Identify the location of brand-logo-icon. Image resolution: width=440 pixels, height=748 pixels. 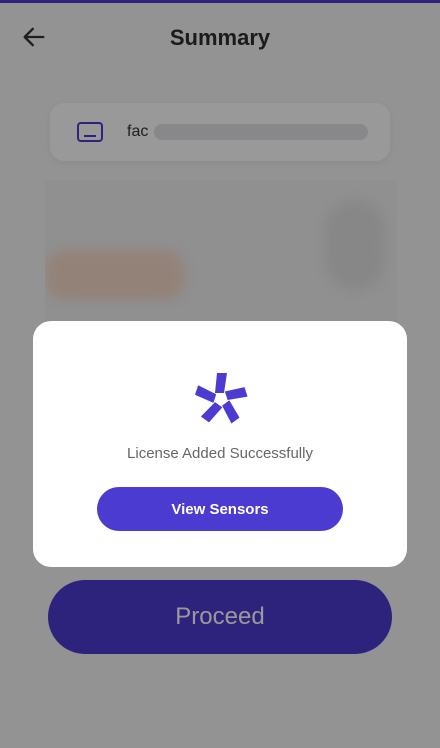
(221, 398).